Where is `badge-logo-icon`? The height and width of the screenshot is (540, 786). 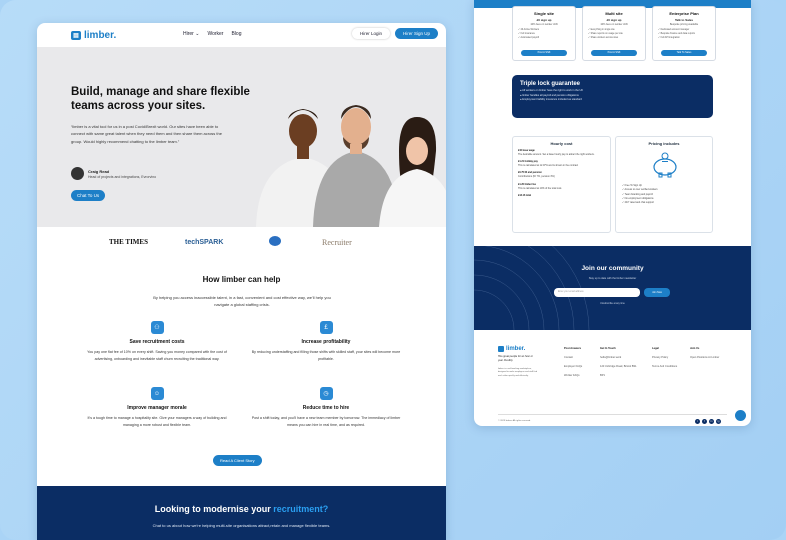 badge-logo-icon is located at coordinates (275, 241).